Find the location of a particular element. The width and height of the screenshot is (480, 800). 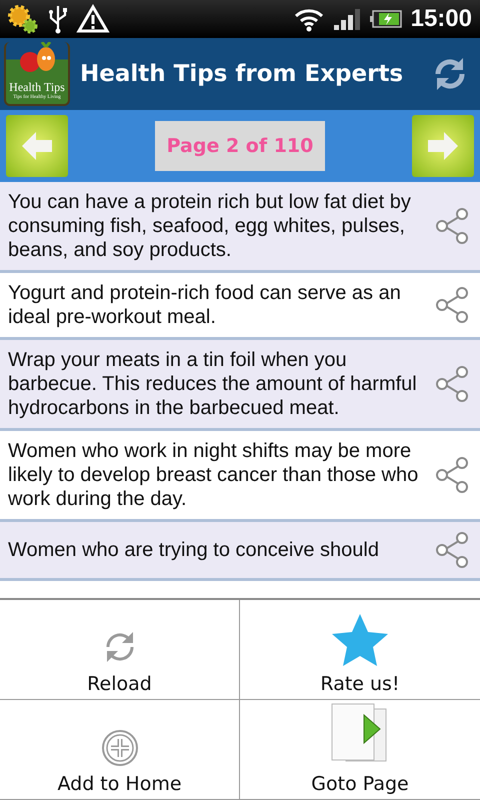

logo-title: Health Tips is located at coordinates (37, 87).